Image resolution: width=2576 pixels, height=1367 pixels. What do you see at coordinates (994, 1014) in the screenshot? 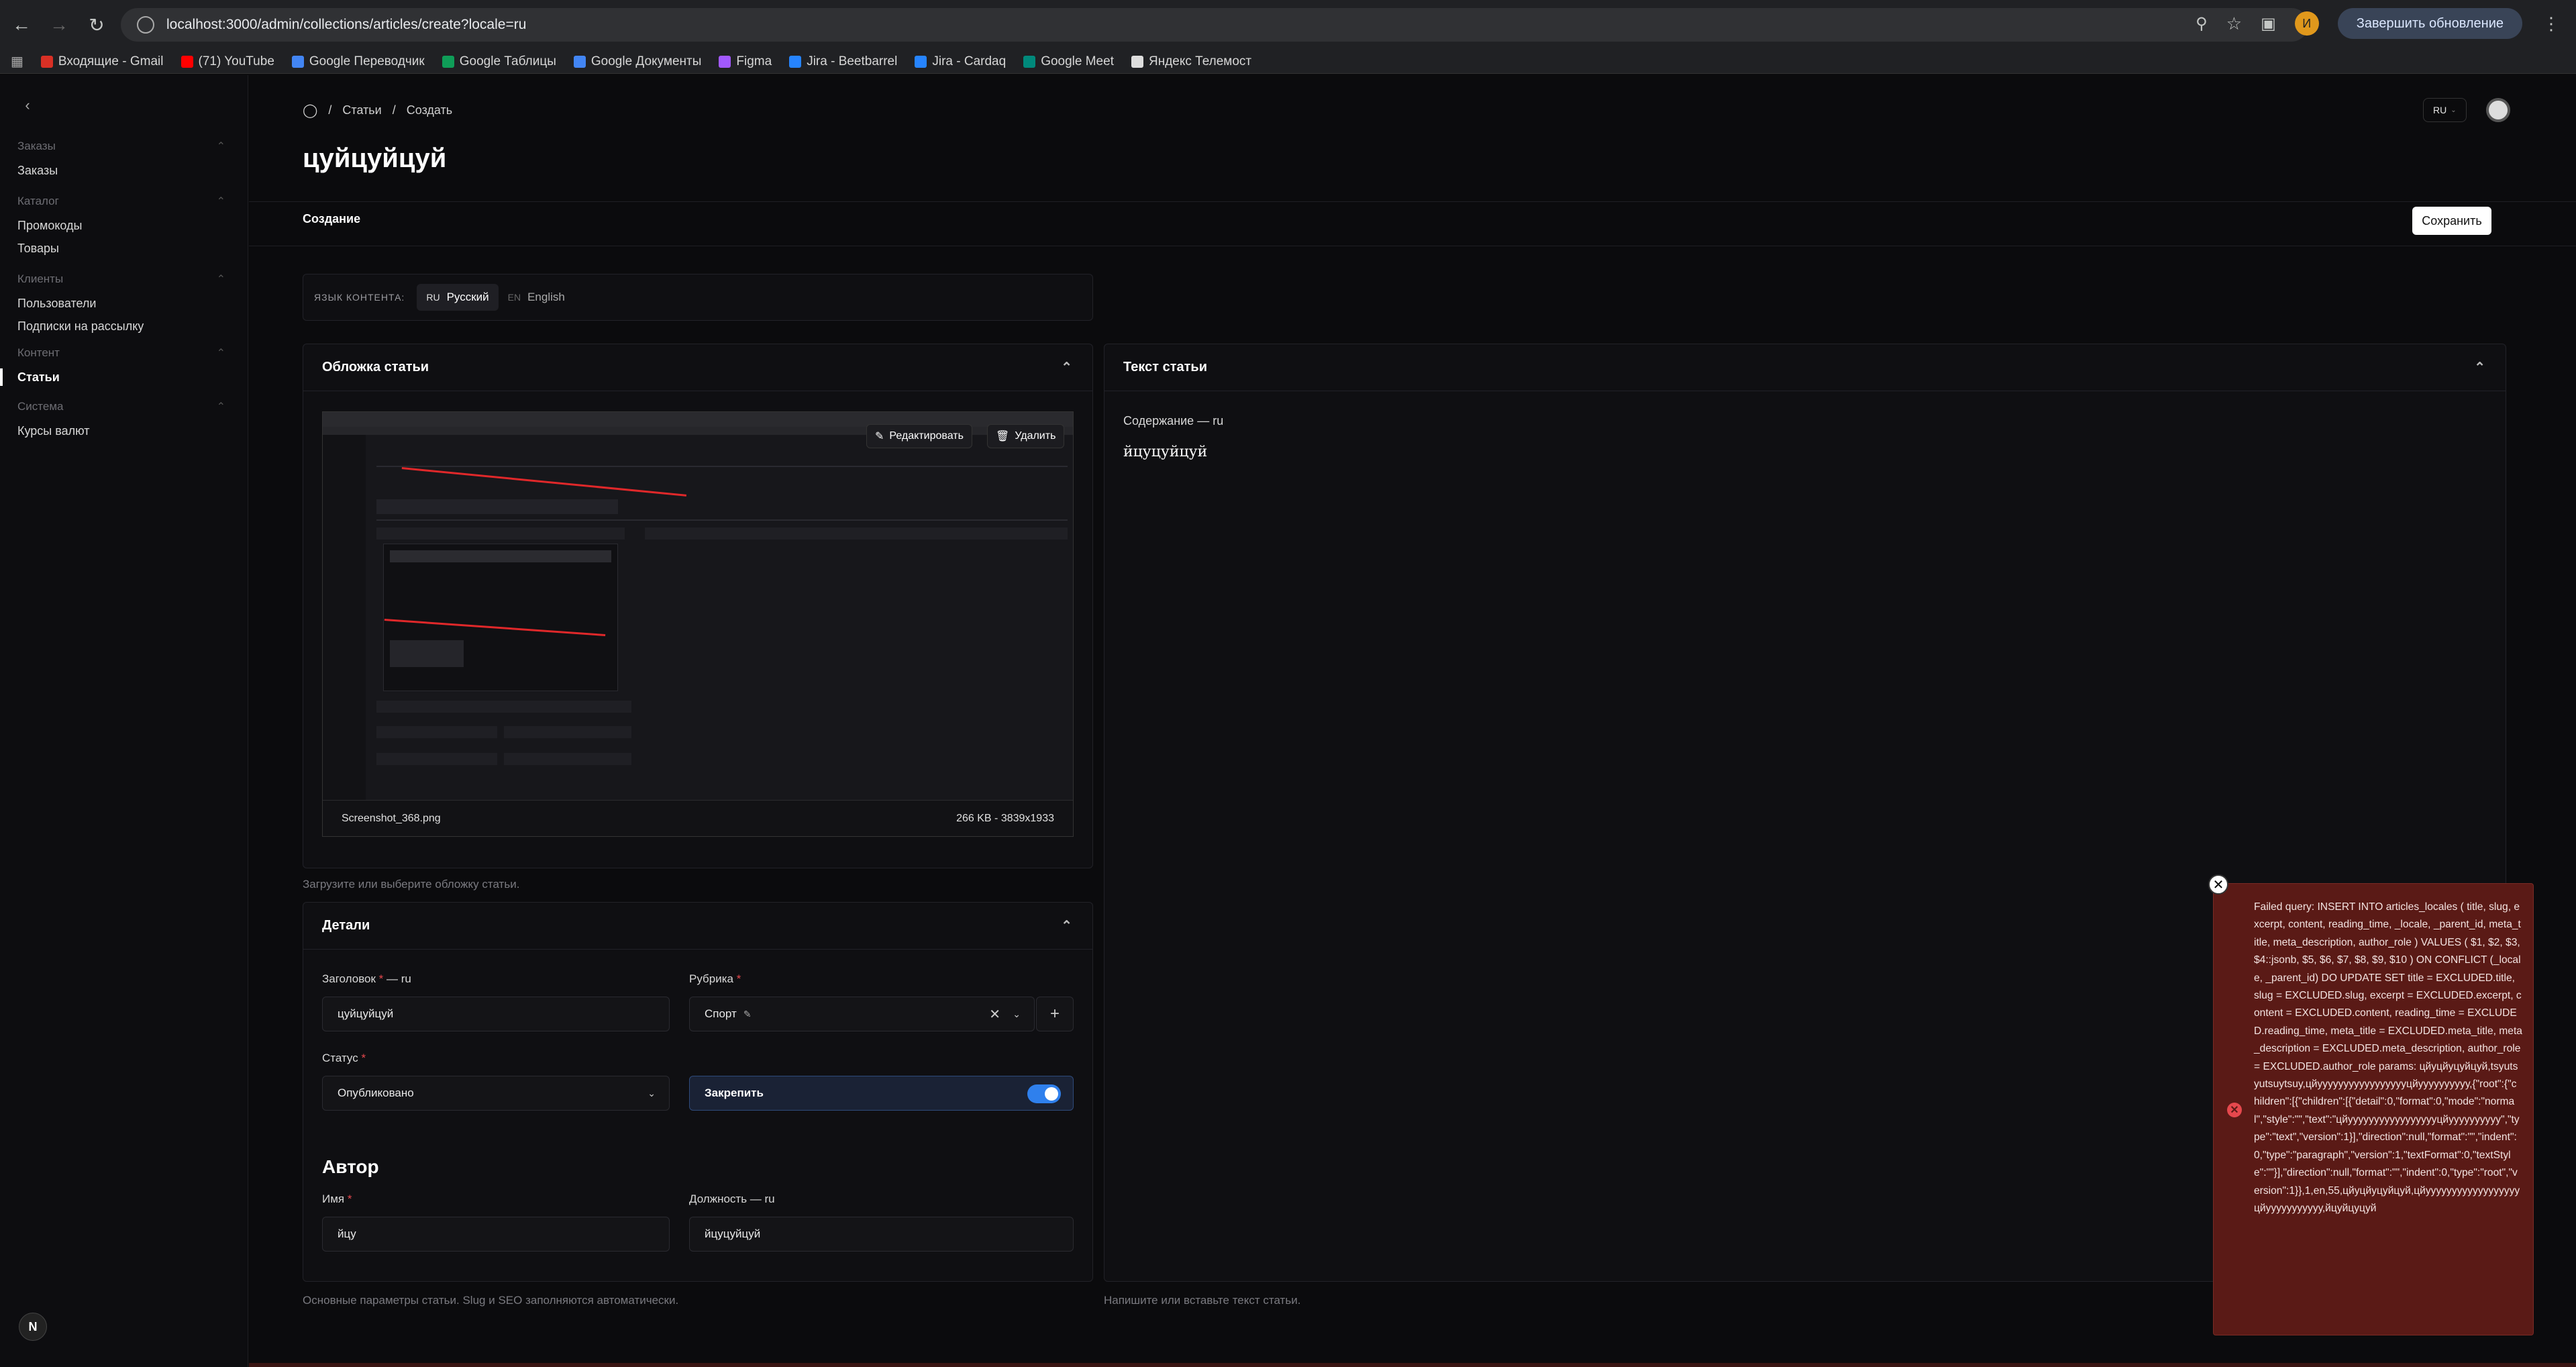
I see `clear-icon: ✕` at bounding box center [994, 1014].